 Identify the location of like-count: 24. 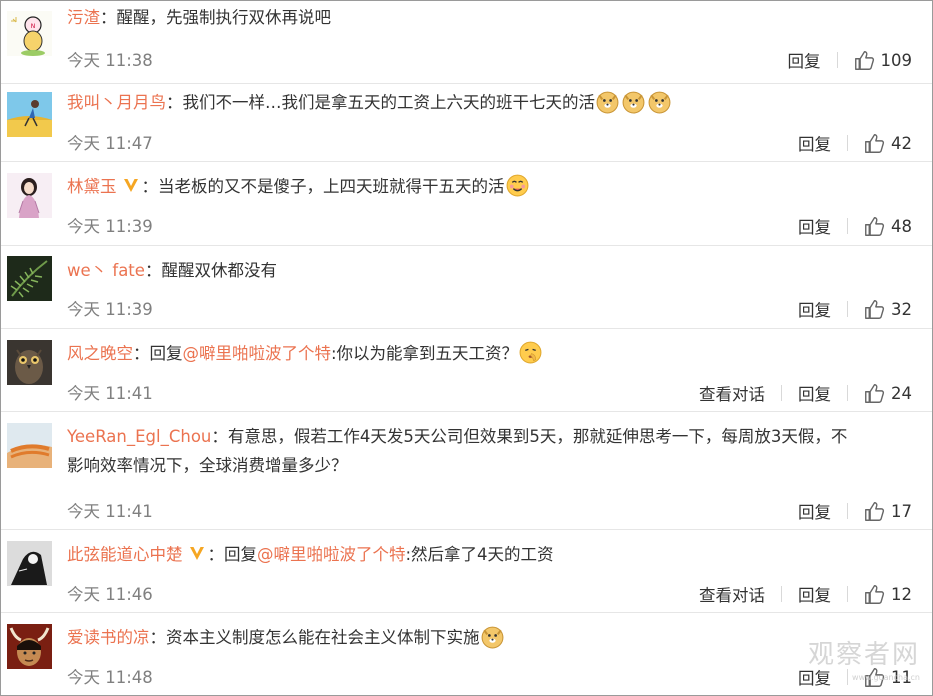
(901, 393).